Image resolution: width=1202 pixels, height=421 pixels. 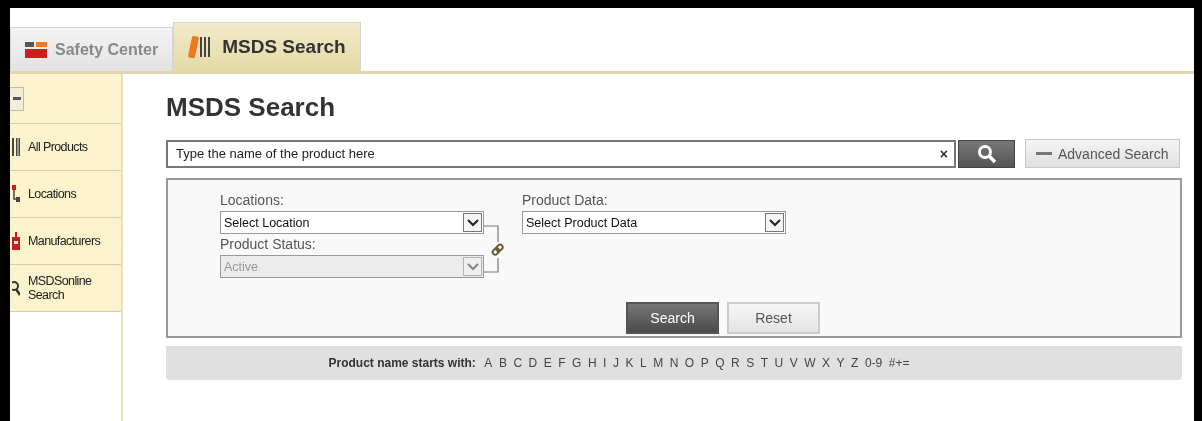 I want to click on letter-link: S, so click(x=750, y=363).